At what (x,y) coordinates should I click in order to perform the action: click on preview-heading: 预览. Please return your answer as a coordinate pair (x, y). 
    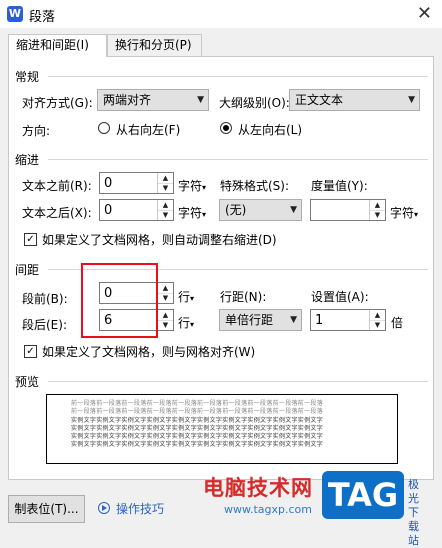
    Looking at the image, I should click on (27, 382).